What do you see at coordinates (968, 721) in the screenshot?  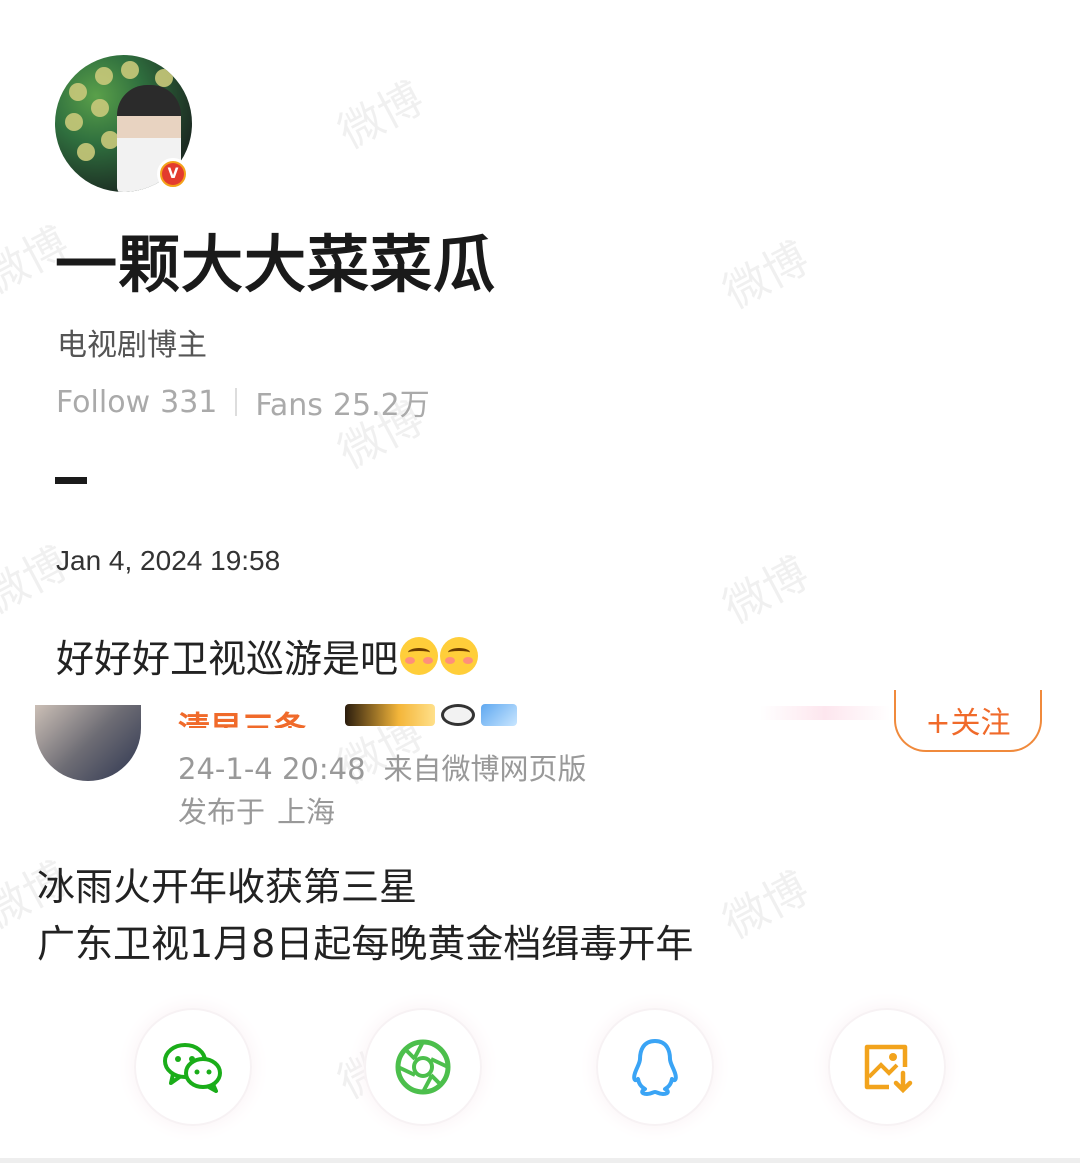 I see `follow-button: +关注` at bounding box center [968, 721].